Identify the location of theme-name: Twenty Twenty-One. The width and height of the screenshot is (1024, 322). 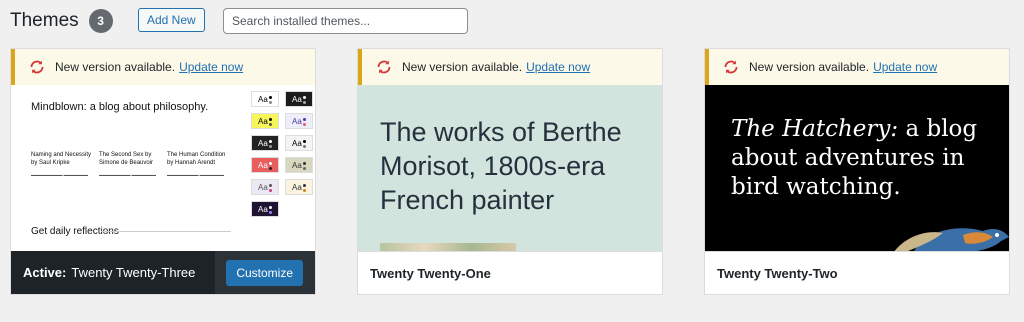
(430, 273).